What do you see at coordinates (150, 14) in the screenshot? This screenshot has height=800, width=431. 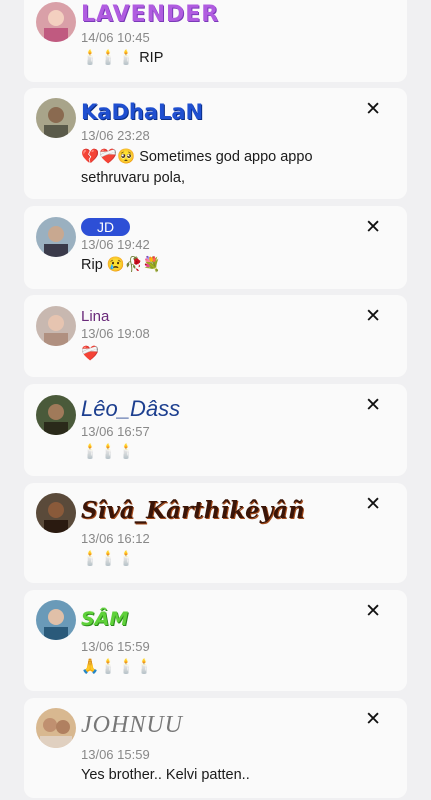 I see `commenter-name: LAVENDER` at bounding box center [150, 14].